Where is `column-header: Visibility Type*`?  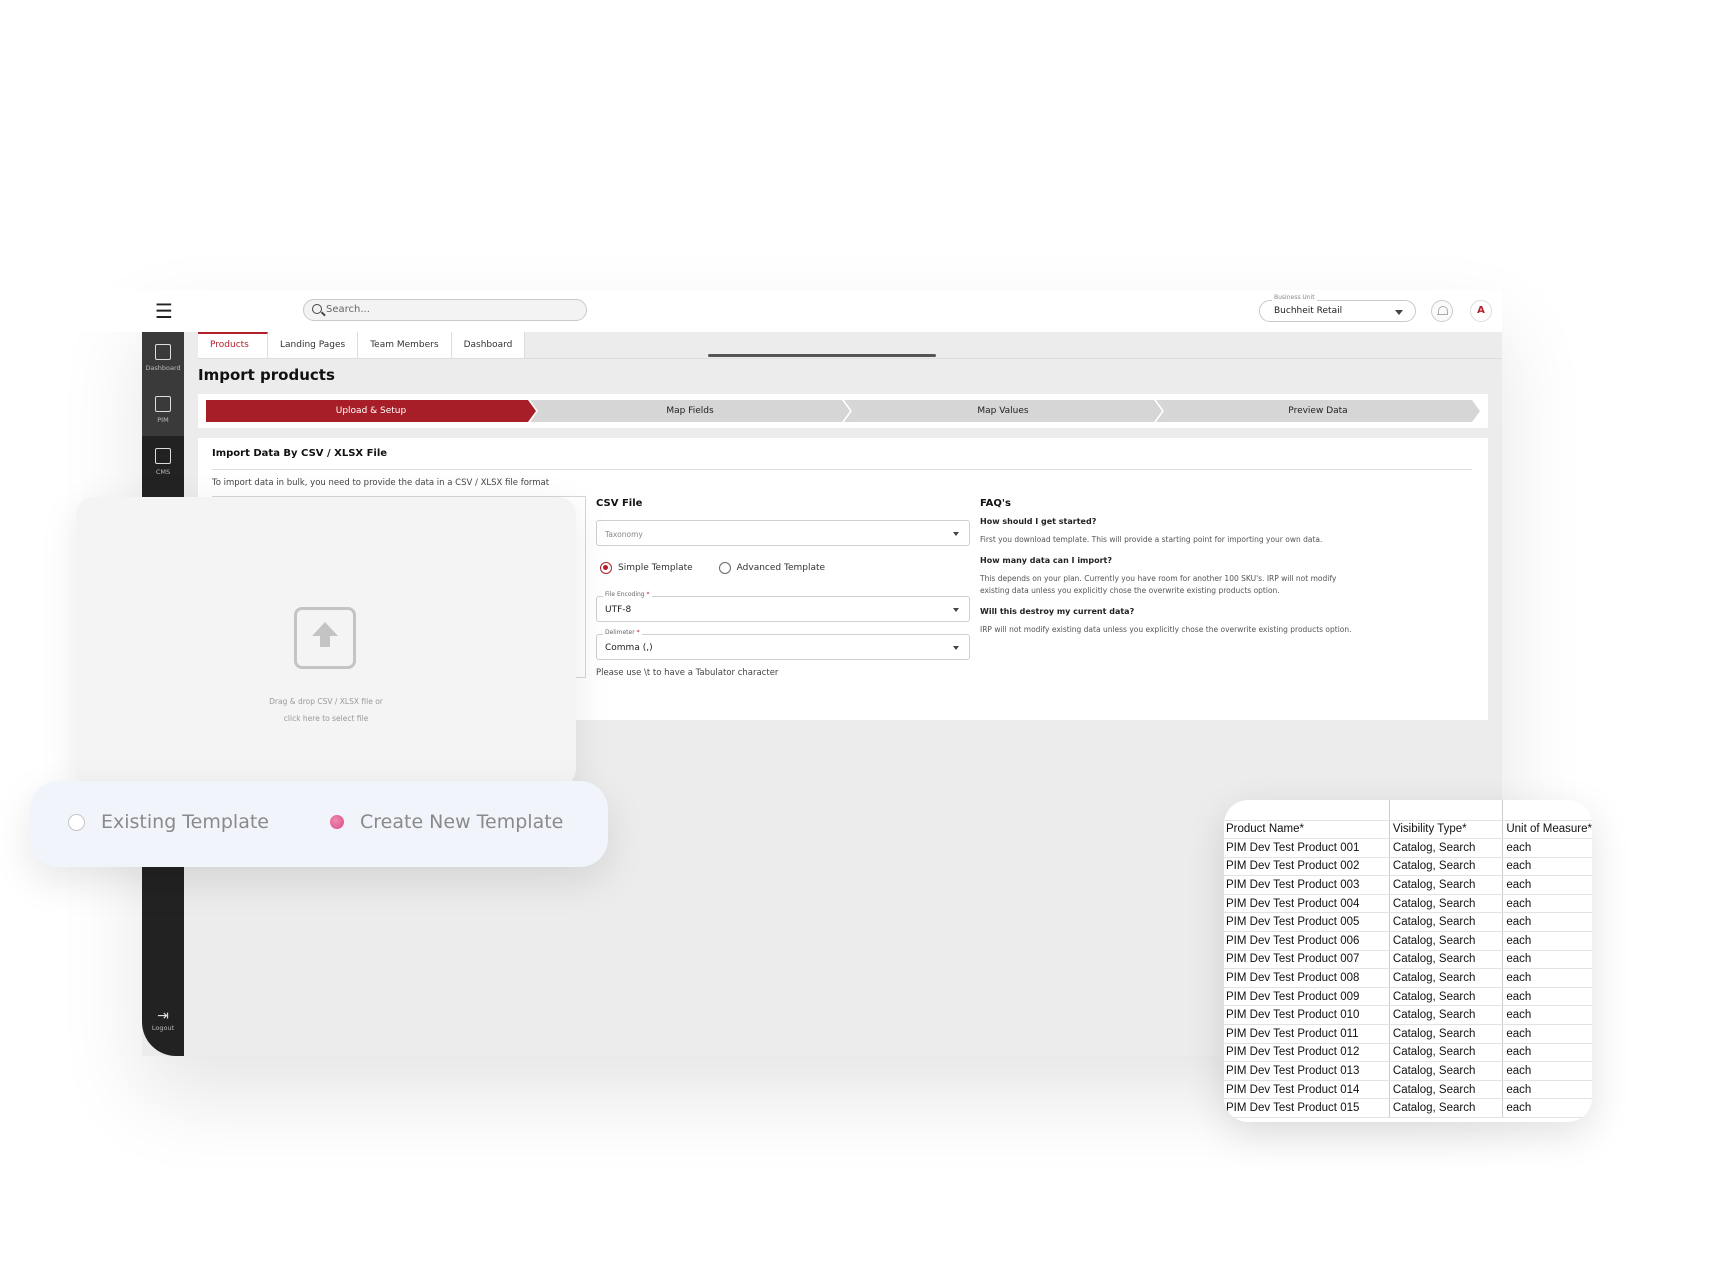
column-header: Visibility Type* is located at coordinates (1446, 830).